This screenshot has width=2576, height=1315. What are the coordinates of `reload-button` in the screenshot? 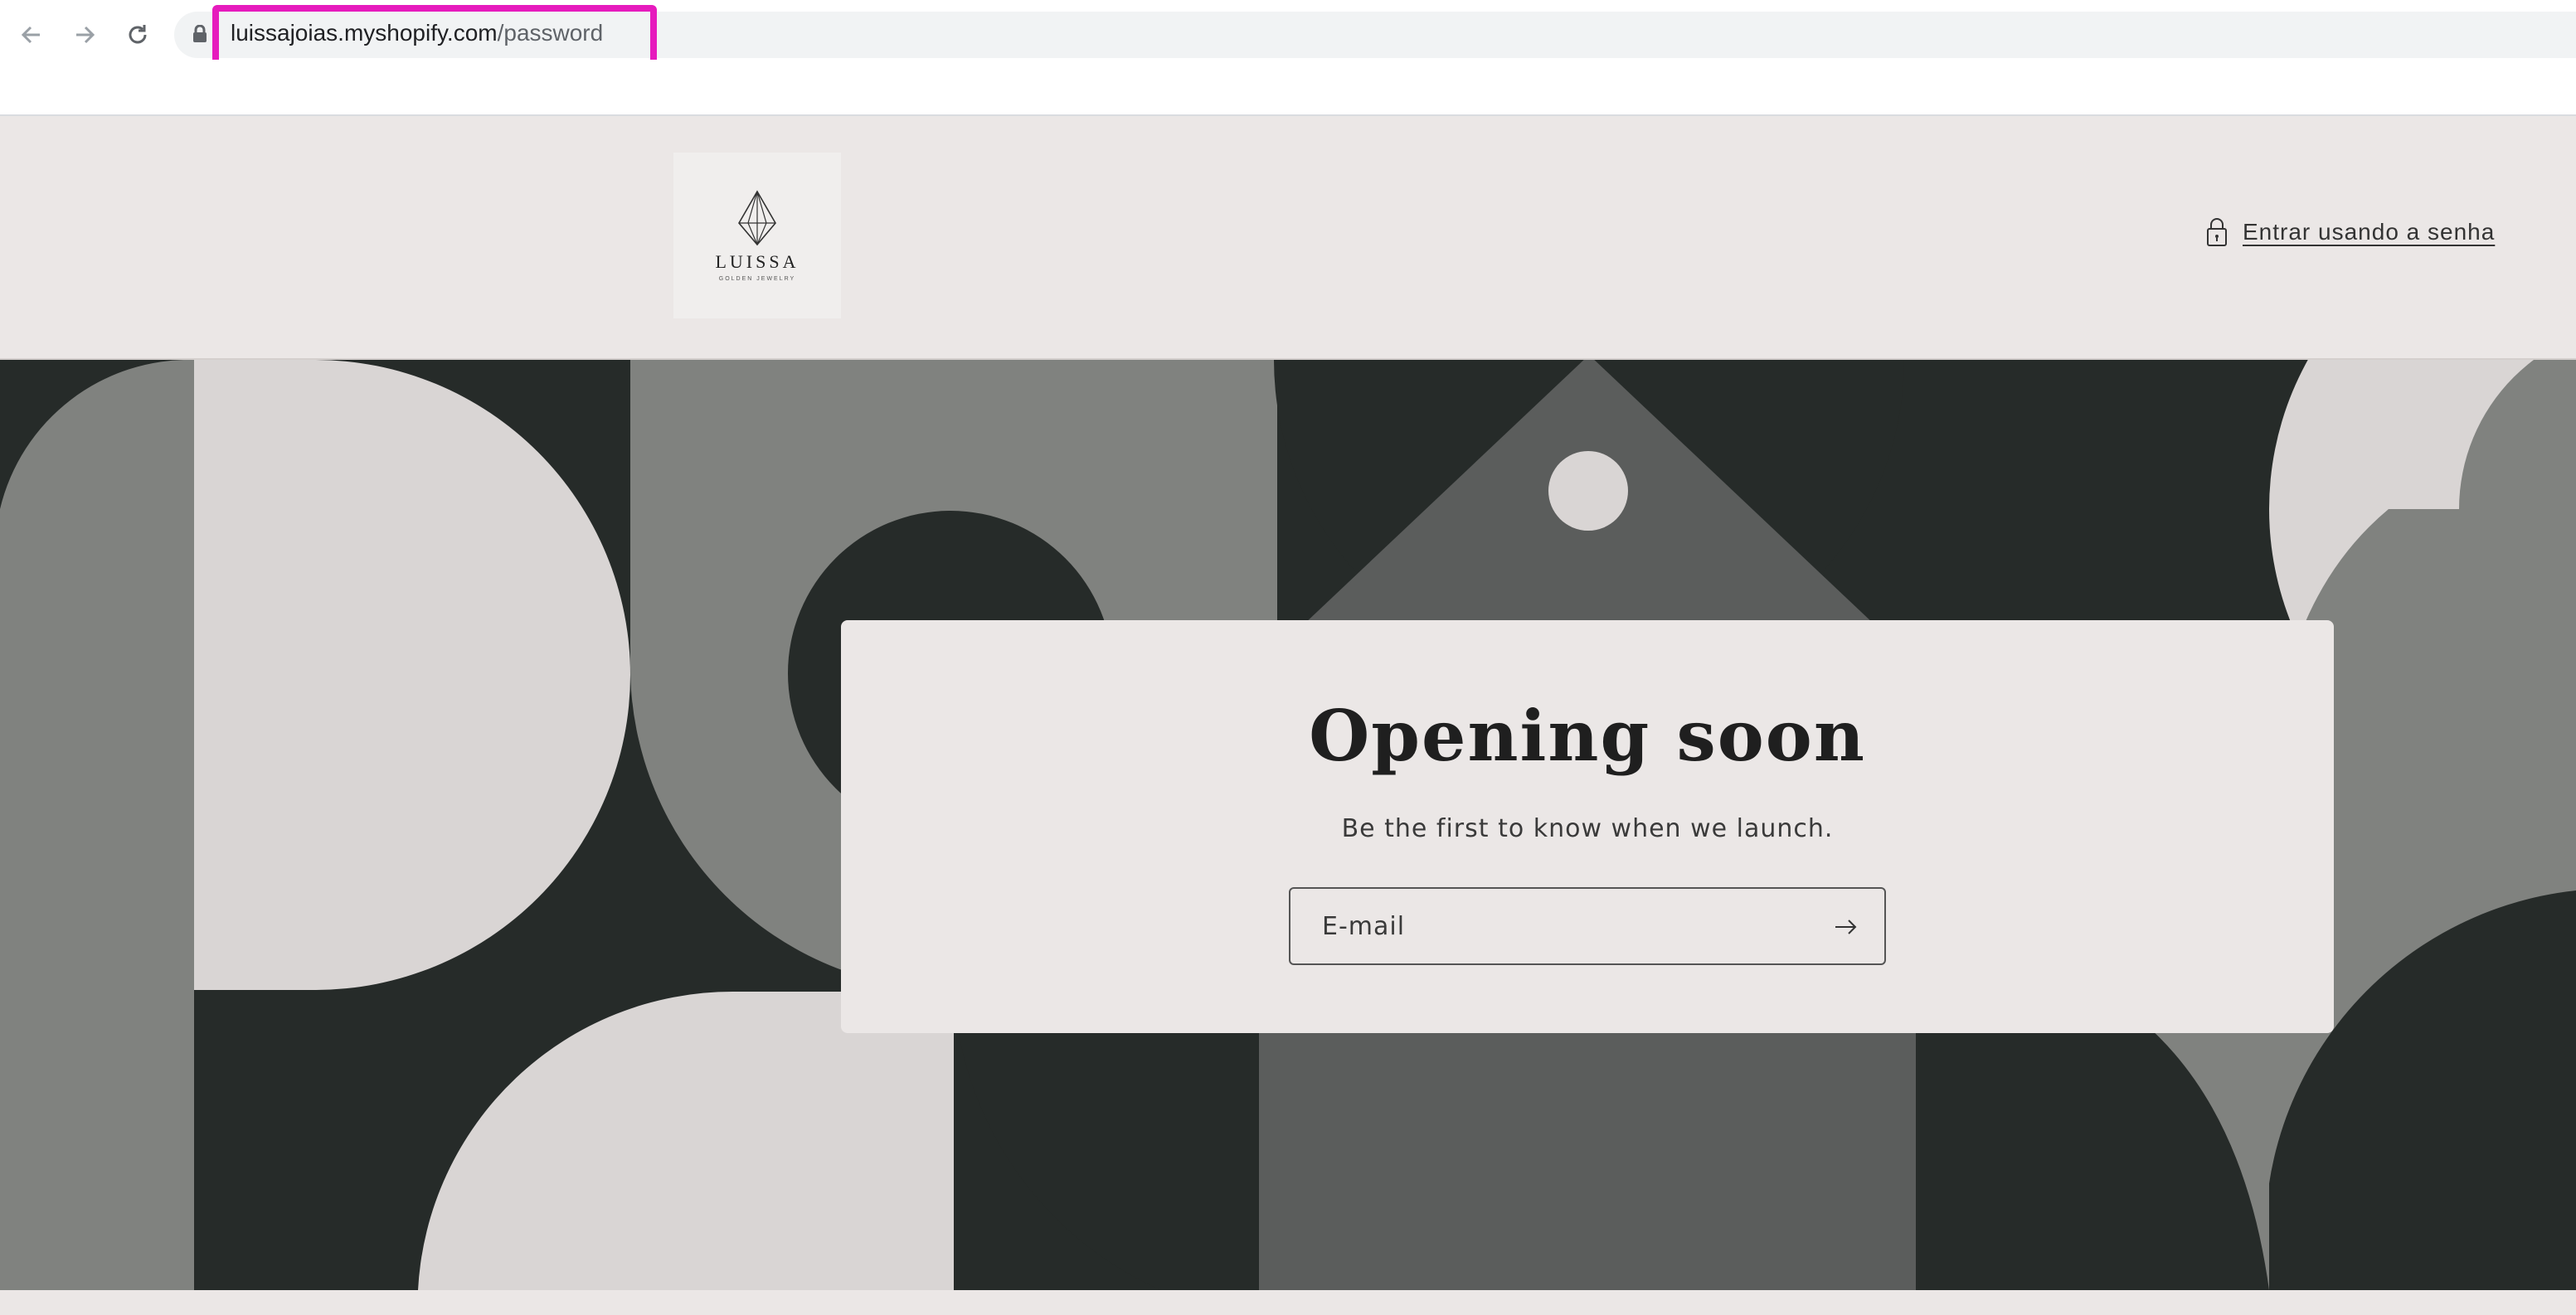 It's located at (138, 35).